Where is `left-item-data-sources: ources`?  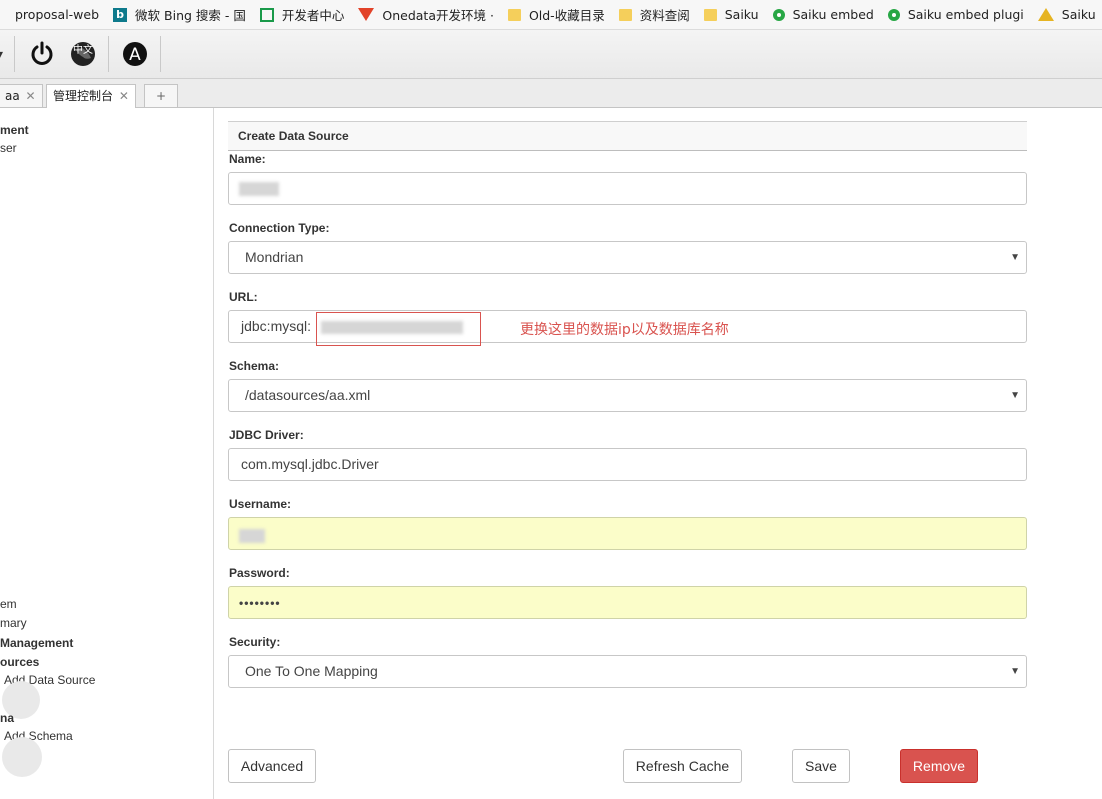 left-item-data-sources: ources is located at coordinates (19, 662).